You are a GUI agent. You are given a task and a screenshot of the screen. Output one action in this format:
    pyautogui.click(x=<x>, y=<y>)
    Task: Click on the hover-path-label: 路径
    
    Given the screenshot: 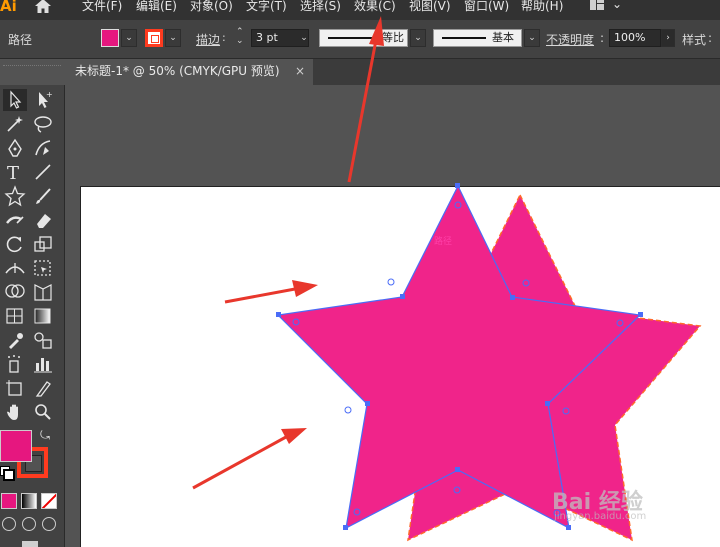 What is the action you would take?
    pyautogui.click(x=443, y=242)
    